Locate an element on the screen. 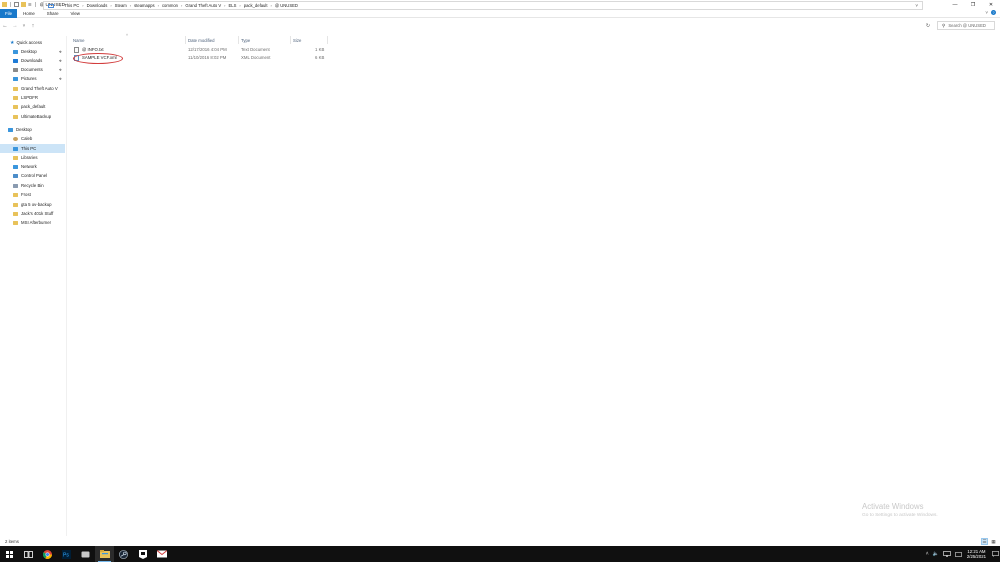 Image resolution: width=1000 pixels, height=562 pixels. restore-button: ❐ is located at coordinates (973, 4).